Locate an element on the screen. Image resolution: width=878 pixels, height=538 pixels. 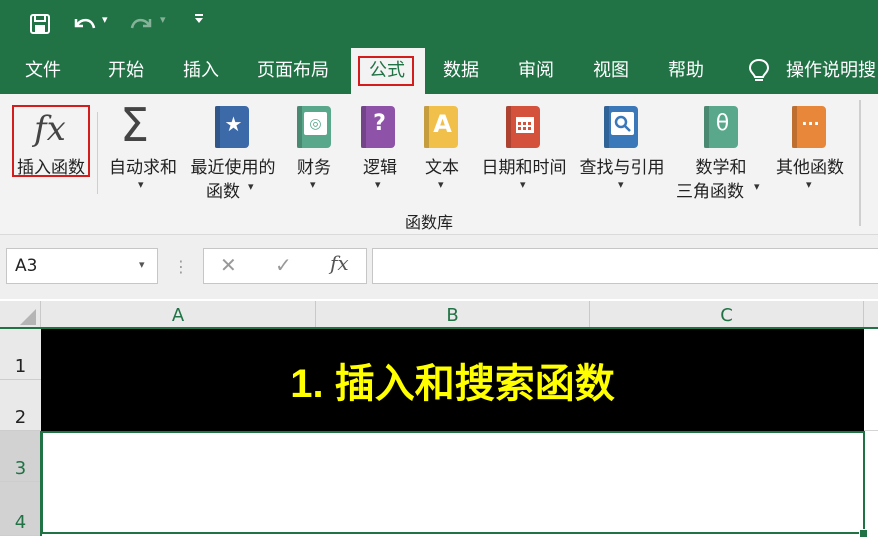
formulas-tab-highlight is located at coordinates (386, 71).